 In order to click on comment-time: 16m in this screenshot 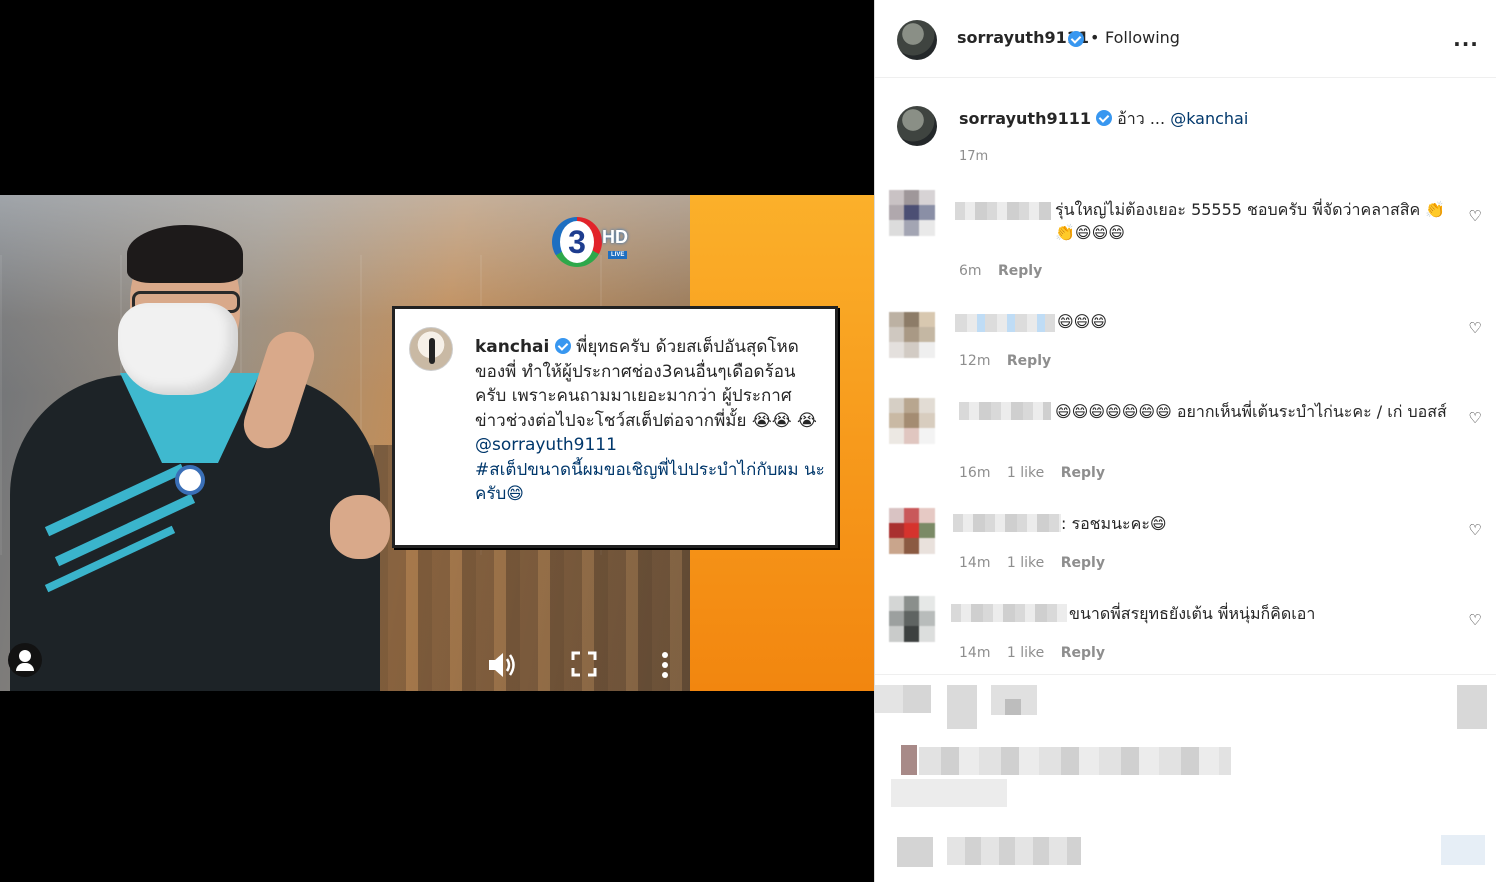, I will do `click(974, 473)`.